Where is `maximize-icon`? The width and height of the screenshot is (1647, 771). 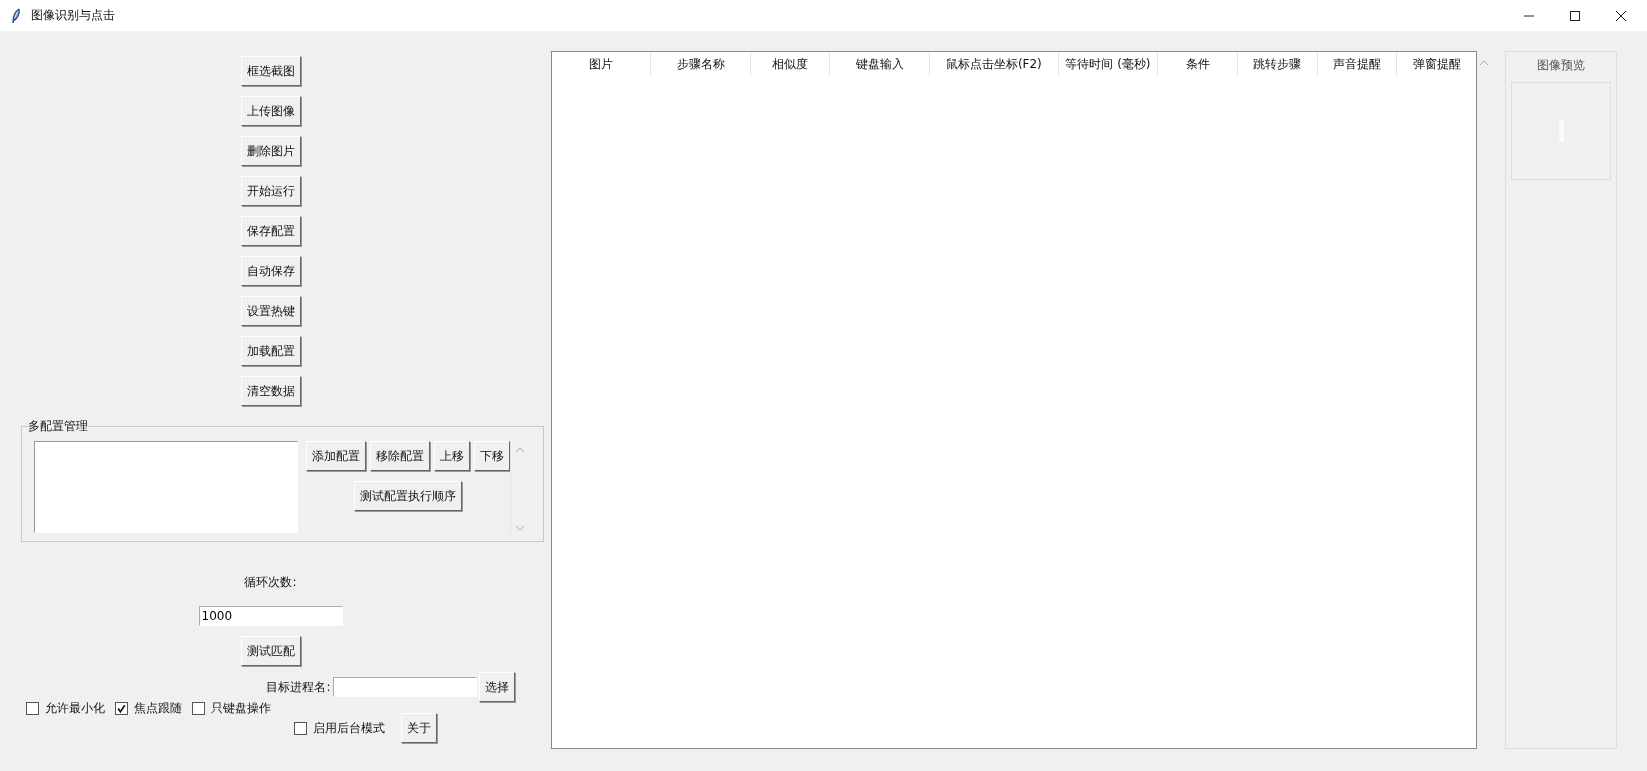
maximize-icon is located at coordinates (1575, 15).